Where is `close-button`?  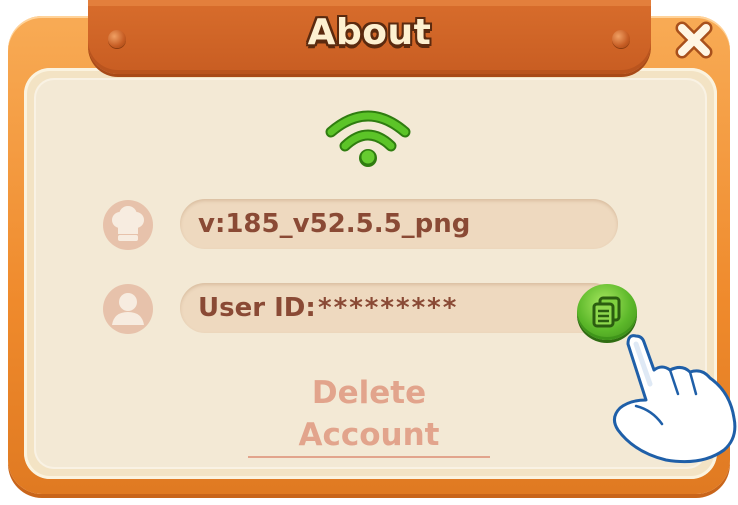 close-button is located at coordinates (694, 40).